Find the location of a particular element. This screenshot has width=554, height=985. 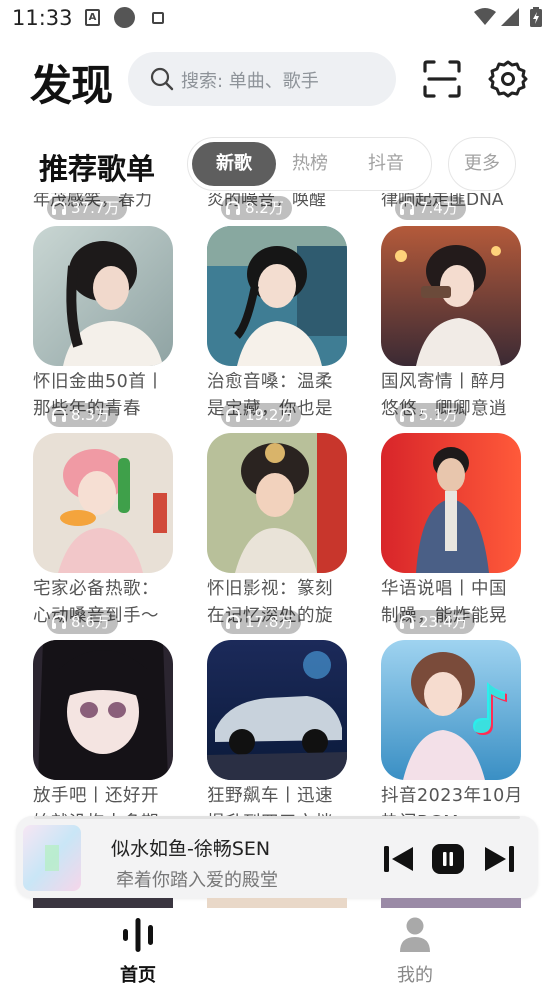

play-count: 23.4万 is located at coordinates (435, 622).